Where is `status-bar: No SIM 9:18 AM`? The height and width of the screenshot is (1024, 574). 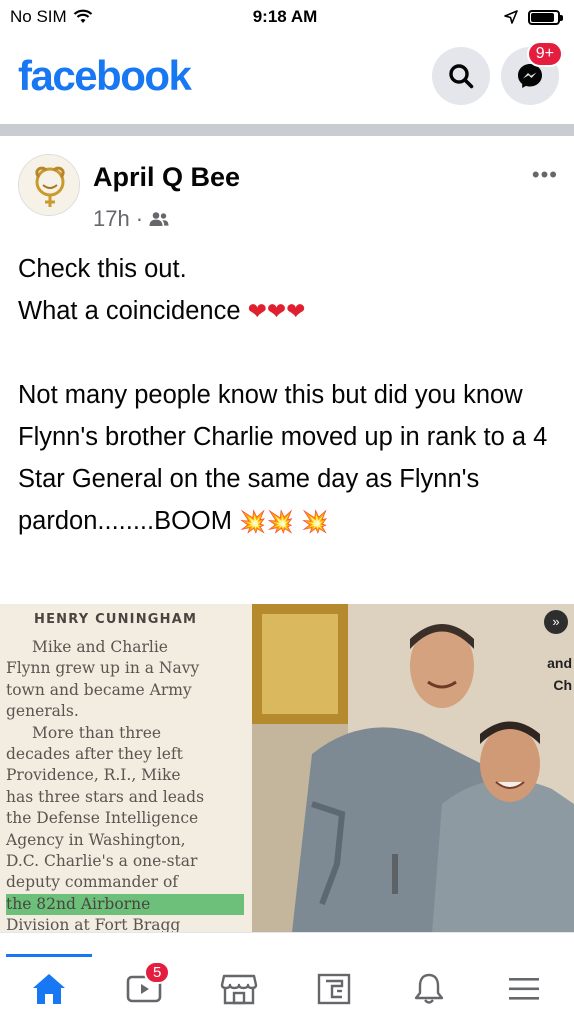 status-bar: No SIM 9:18 AM is located at coordinates (287, 17).